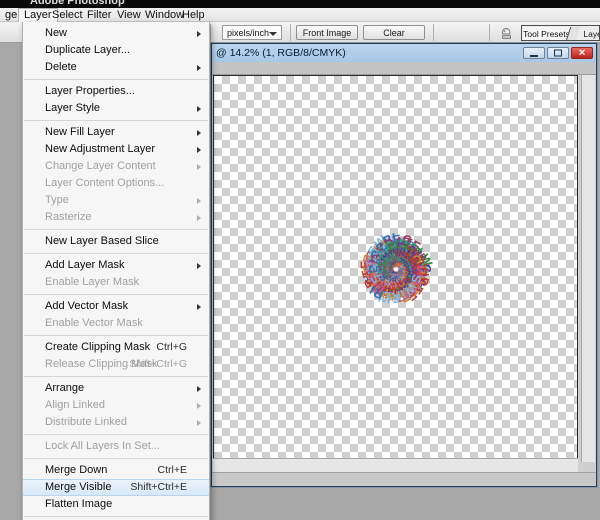  I want to click on resolution-unit-select: pixels/inch, so click(252, 32).